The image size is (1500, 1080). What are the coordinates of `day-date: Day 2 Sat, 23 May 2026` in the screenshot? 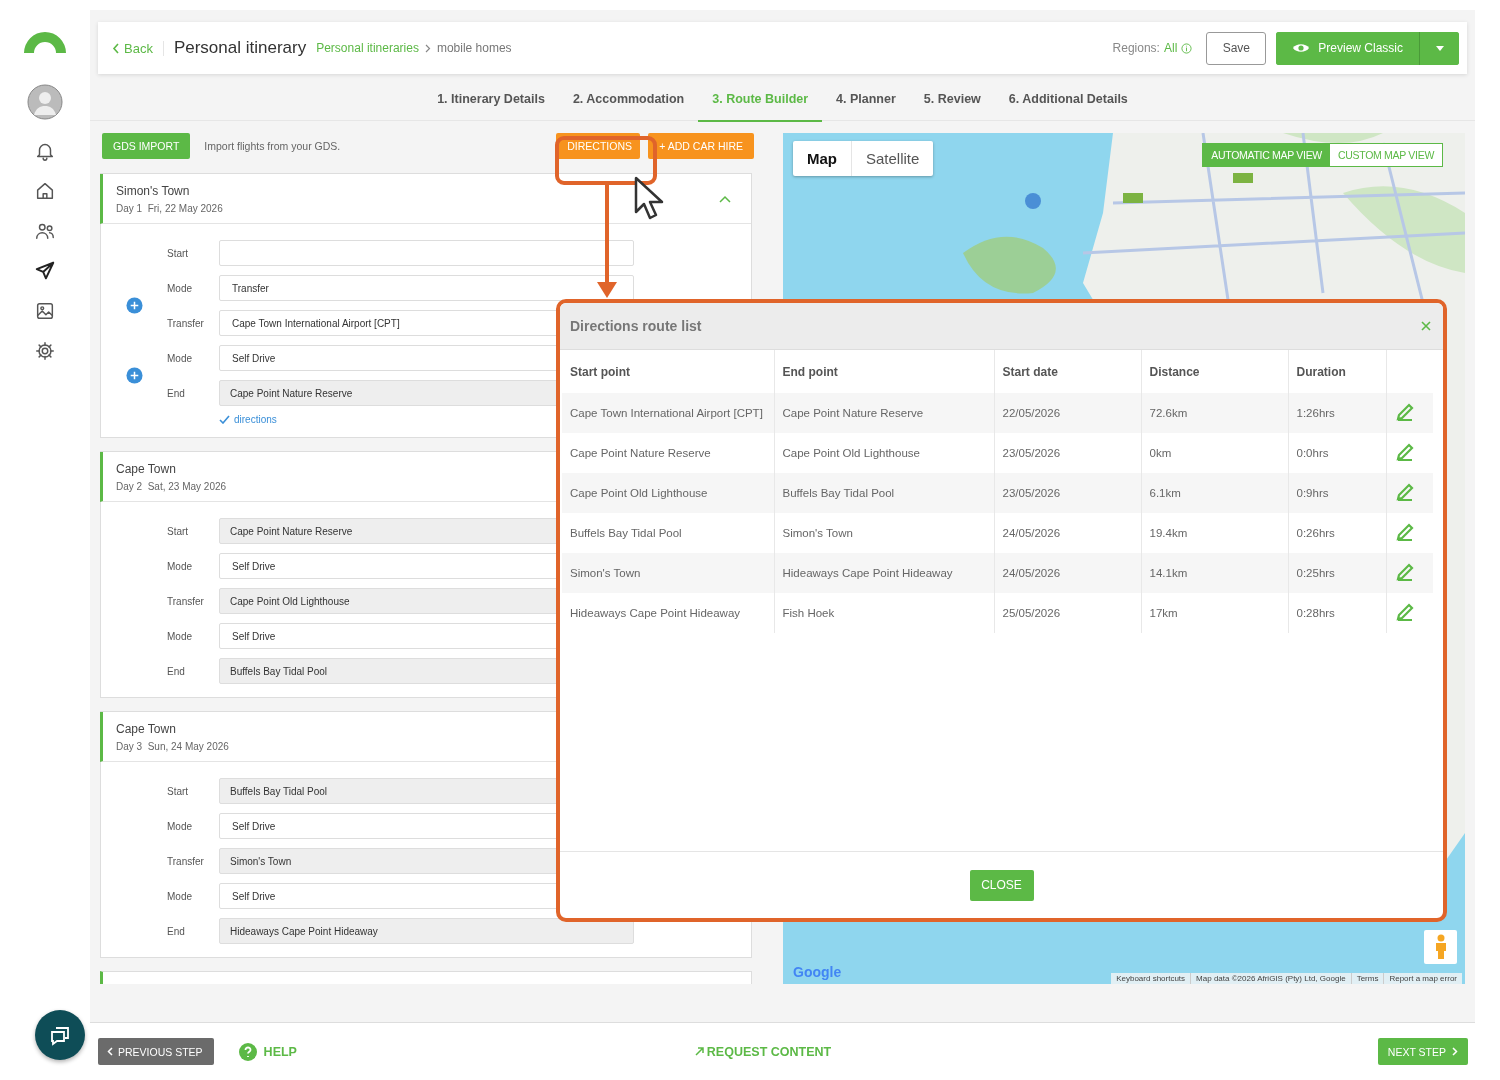 It's located at (172, 486).